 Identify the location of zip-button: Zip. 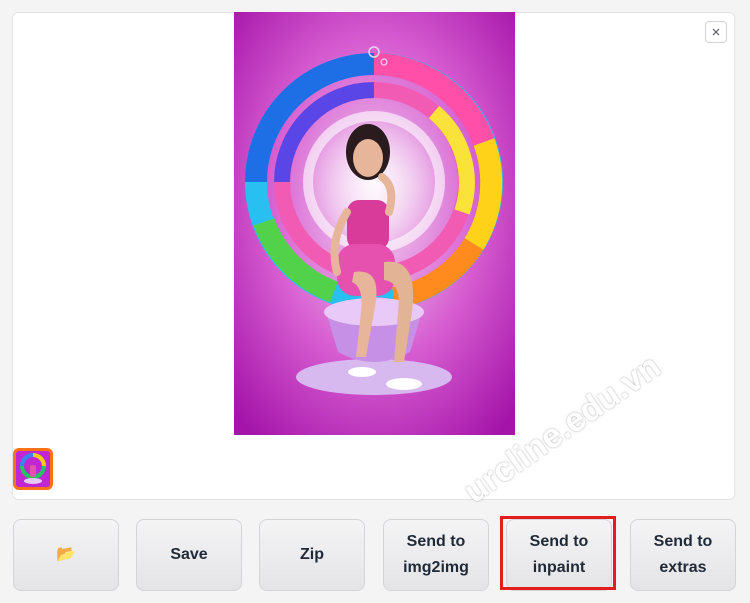
(312, 555).